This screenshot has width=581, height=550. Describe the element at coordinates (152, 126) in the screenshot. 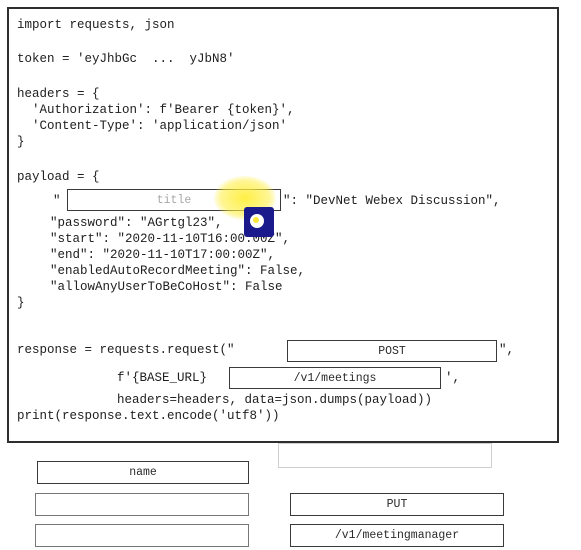

I see `code-line-content-type: 'Content-Type': 'application/json'` at that location.